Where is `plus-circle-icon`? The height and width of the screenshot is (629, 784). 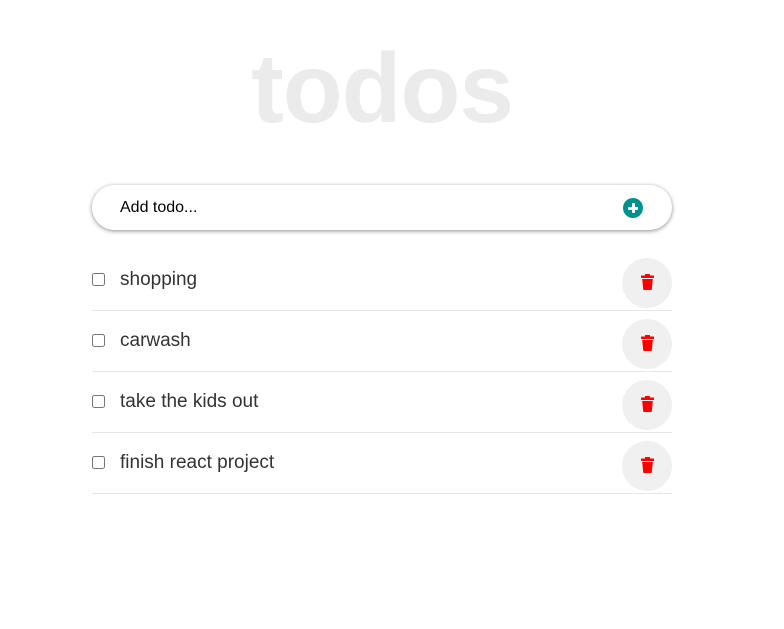 plus-circle-icon is located at coordinates (633, 208).